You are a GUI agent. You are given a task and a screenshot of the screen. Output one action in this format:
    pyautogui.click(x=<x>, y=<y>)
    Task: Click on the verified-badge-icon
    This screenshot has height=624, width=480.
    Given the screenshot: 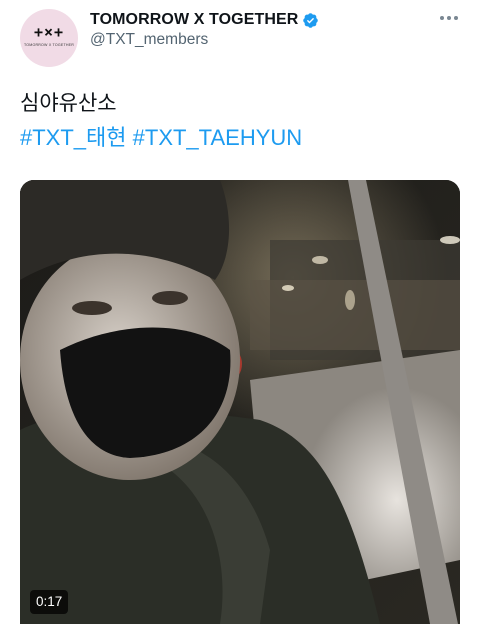 What is the action you would take?
    pyautogui.click(x=310, y=20)
    